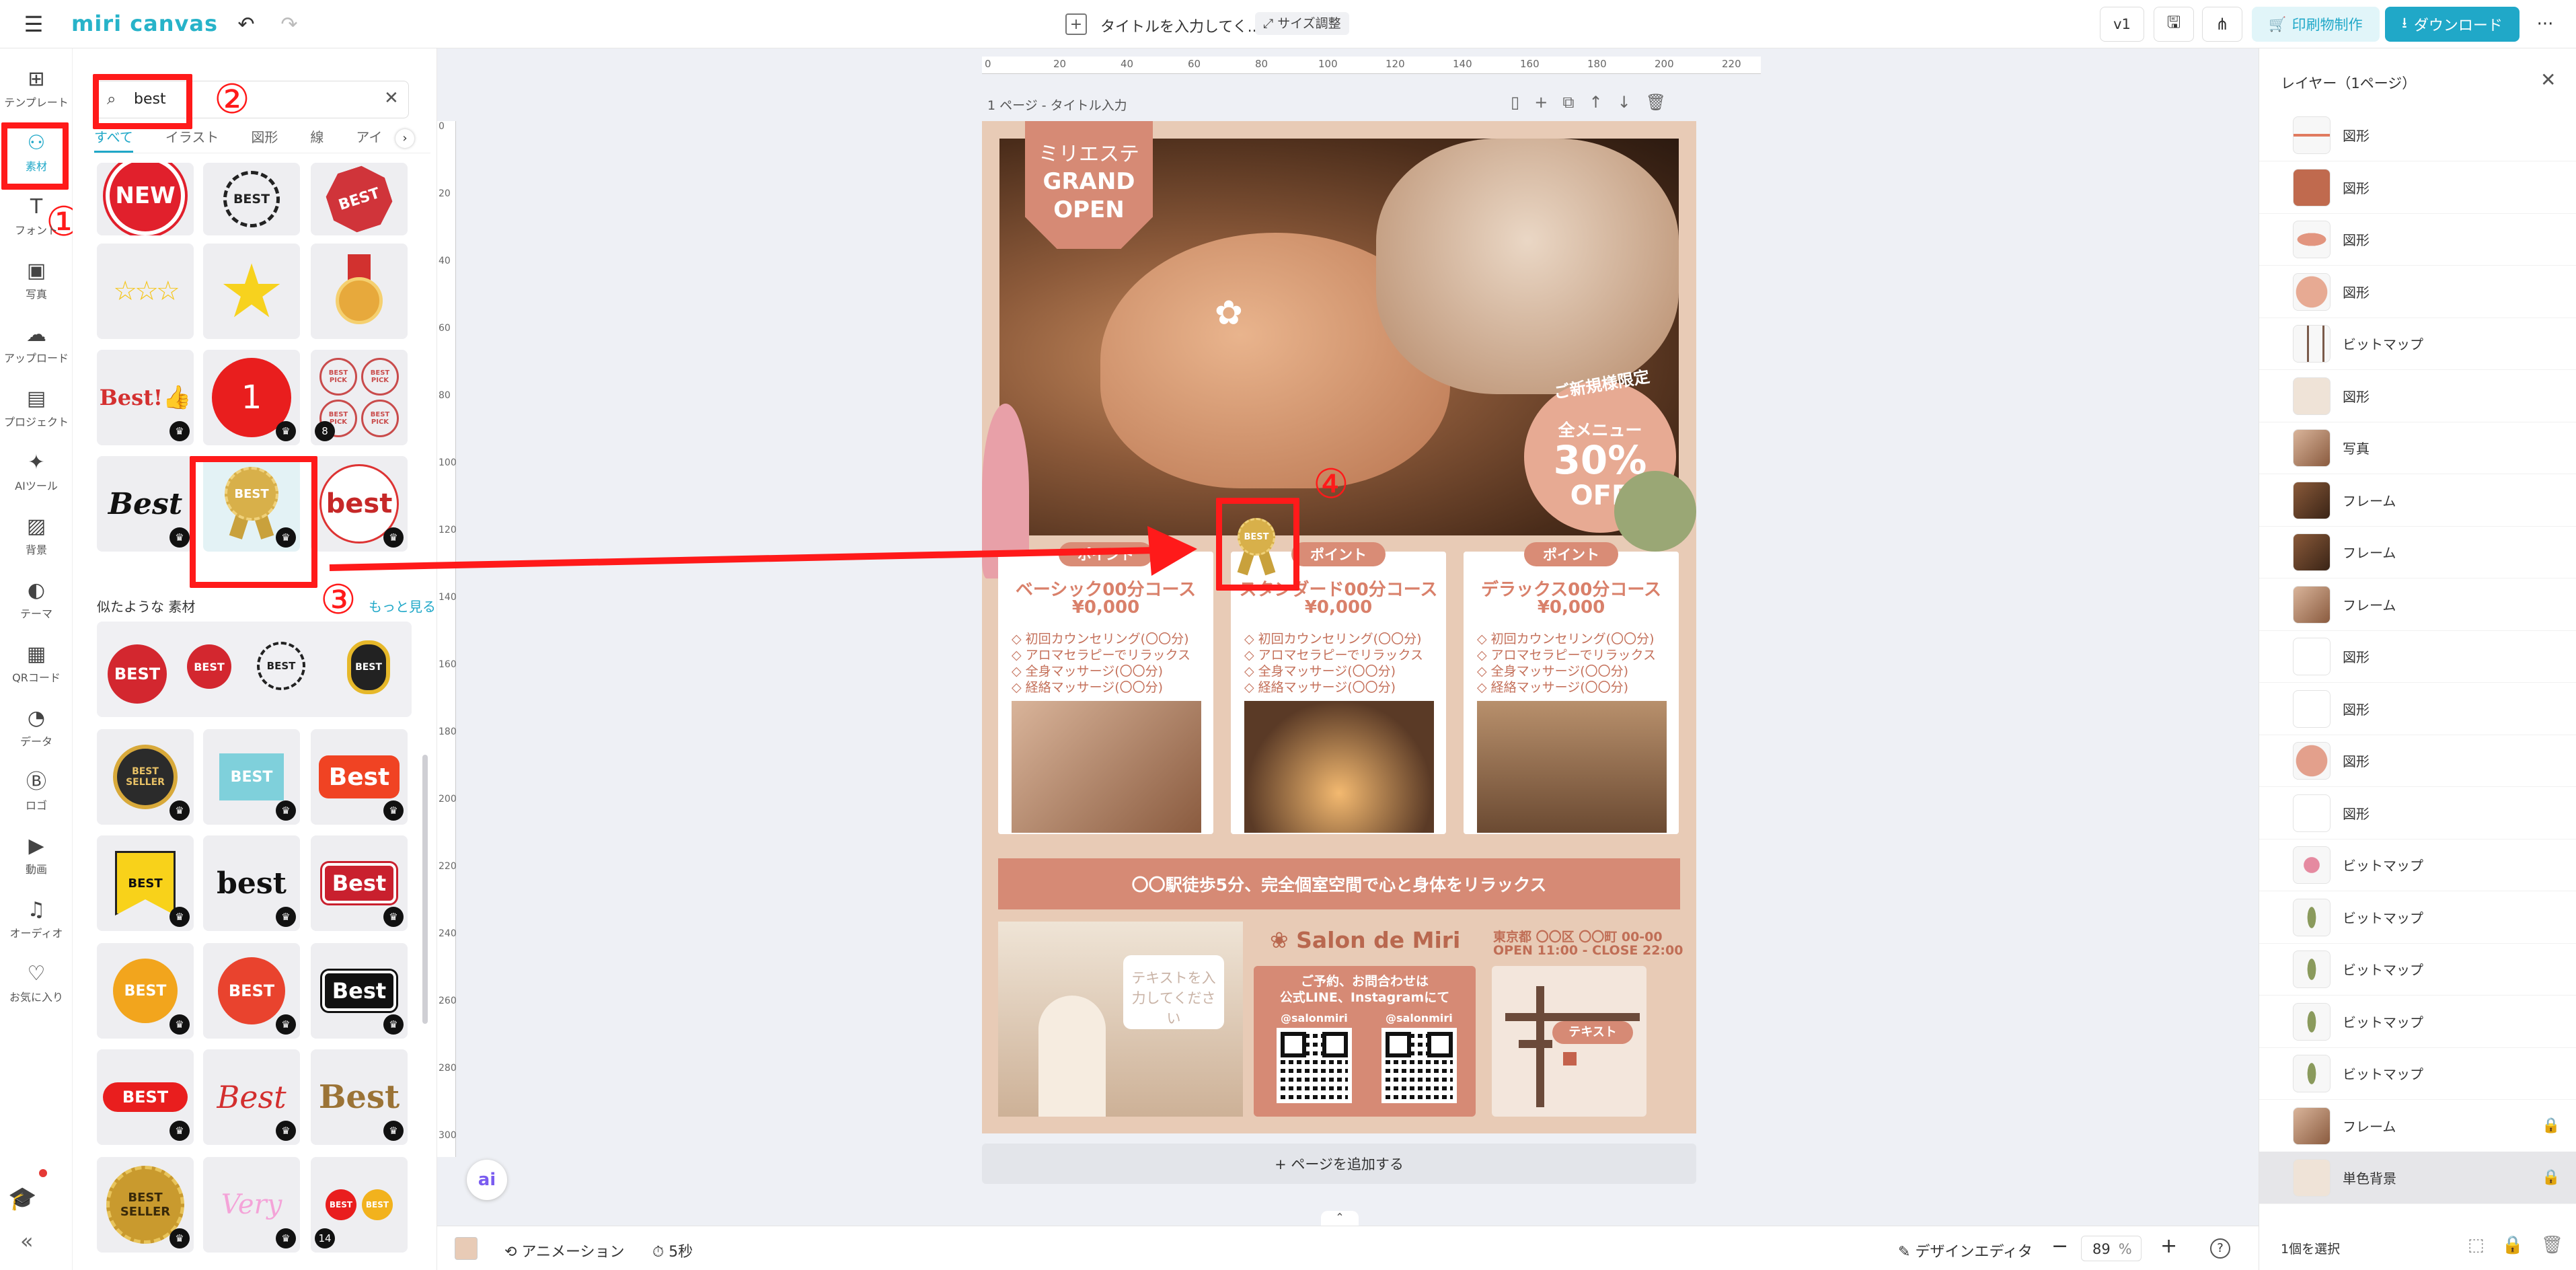 This screenshot has height=1270, width=2576. What do you see at coordinates (2548, 80) in the screenshot?
I see `close-layers-icon: ✕` at bounding box center [2548, 80].